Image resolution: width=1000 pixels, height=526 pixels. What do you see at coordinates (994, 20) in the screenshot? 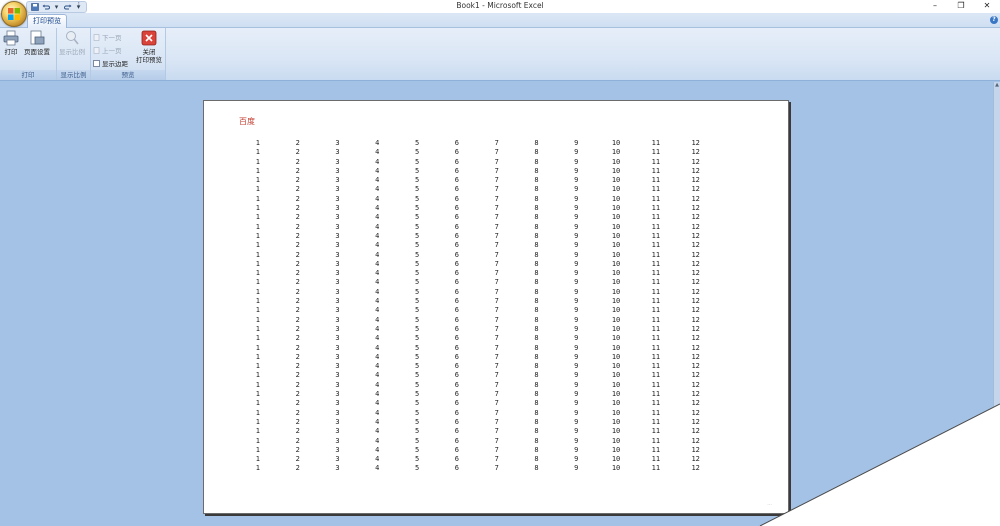
I see `help-icon: ?` at bounding box center [994, 20].